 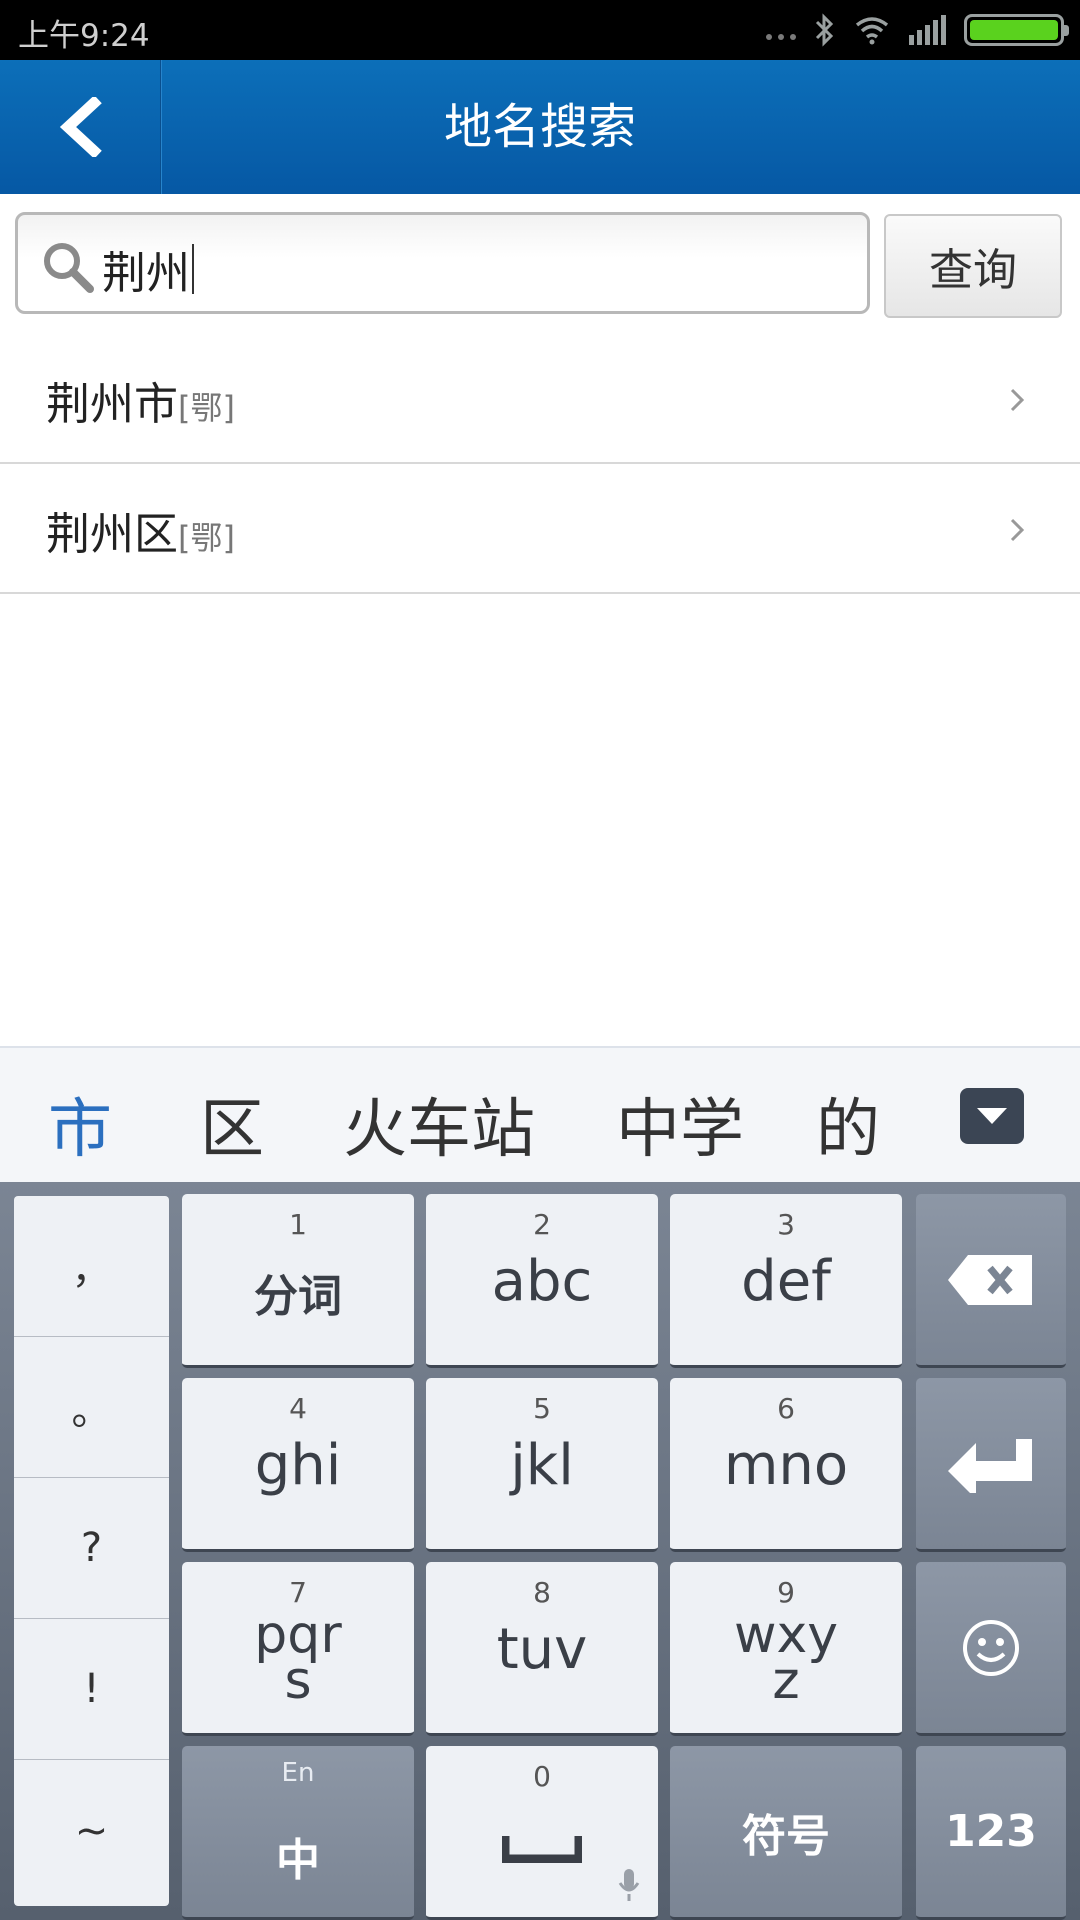 I want to click on ime-candidate: 的, so click(x=848, y=1124).